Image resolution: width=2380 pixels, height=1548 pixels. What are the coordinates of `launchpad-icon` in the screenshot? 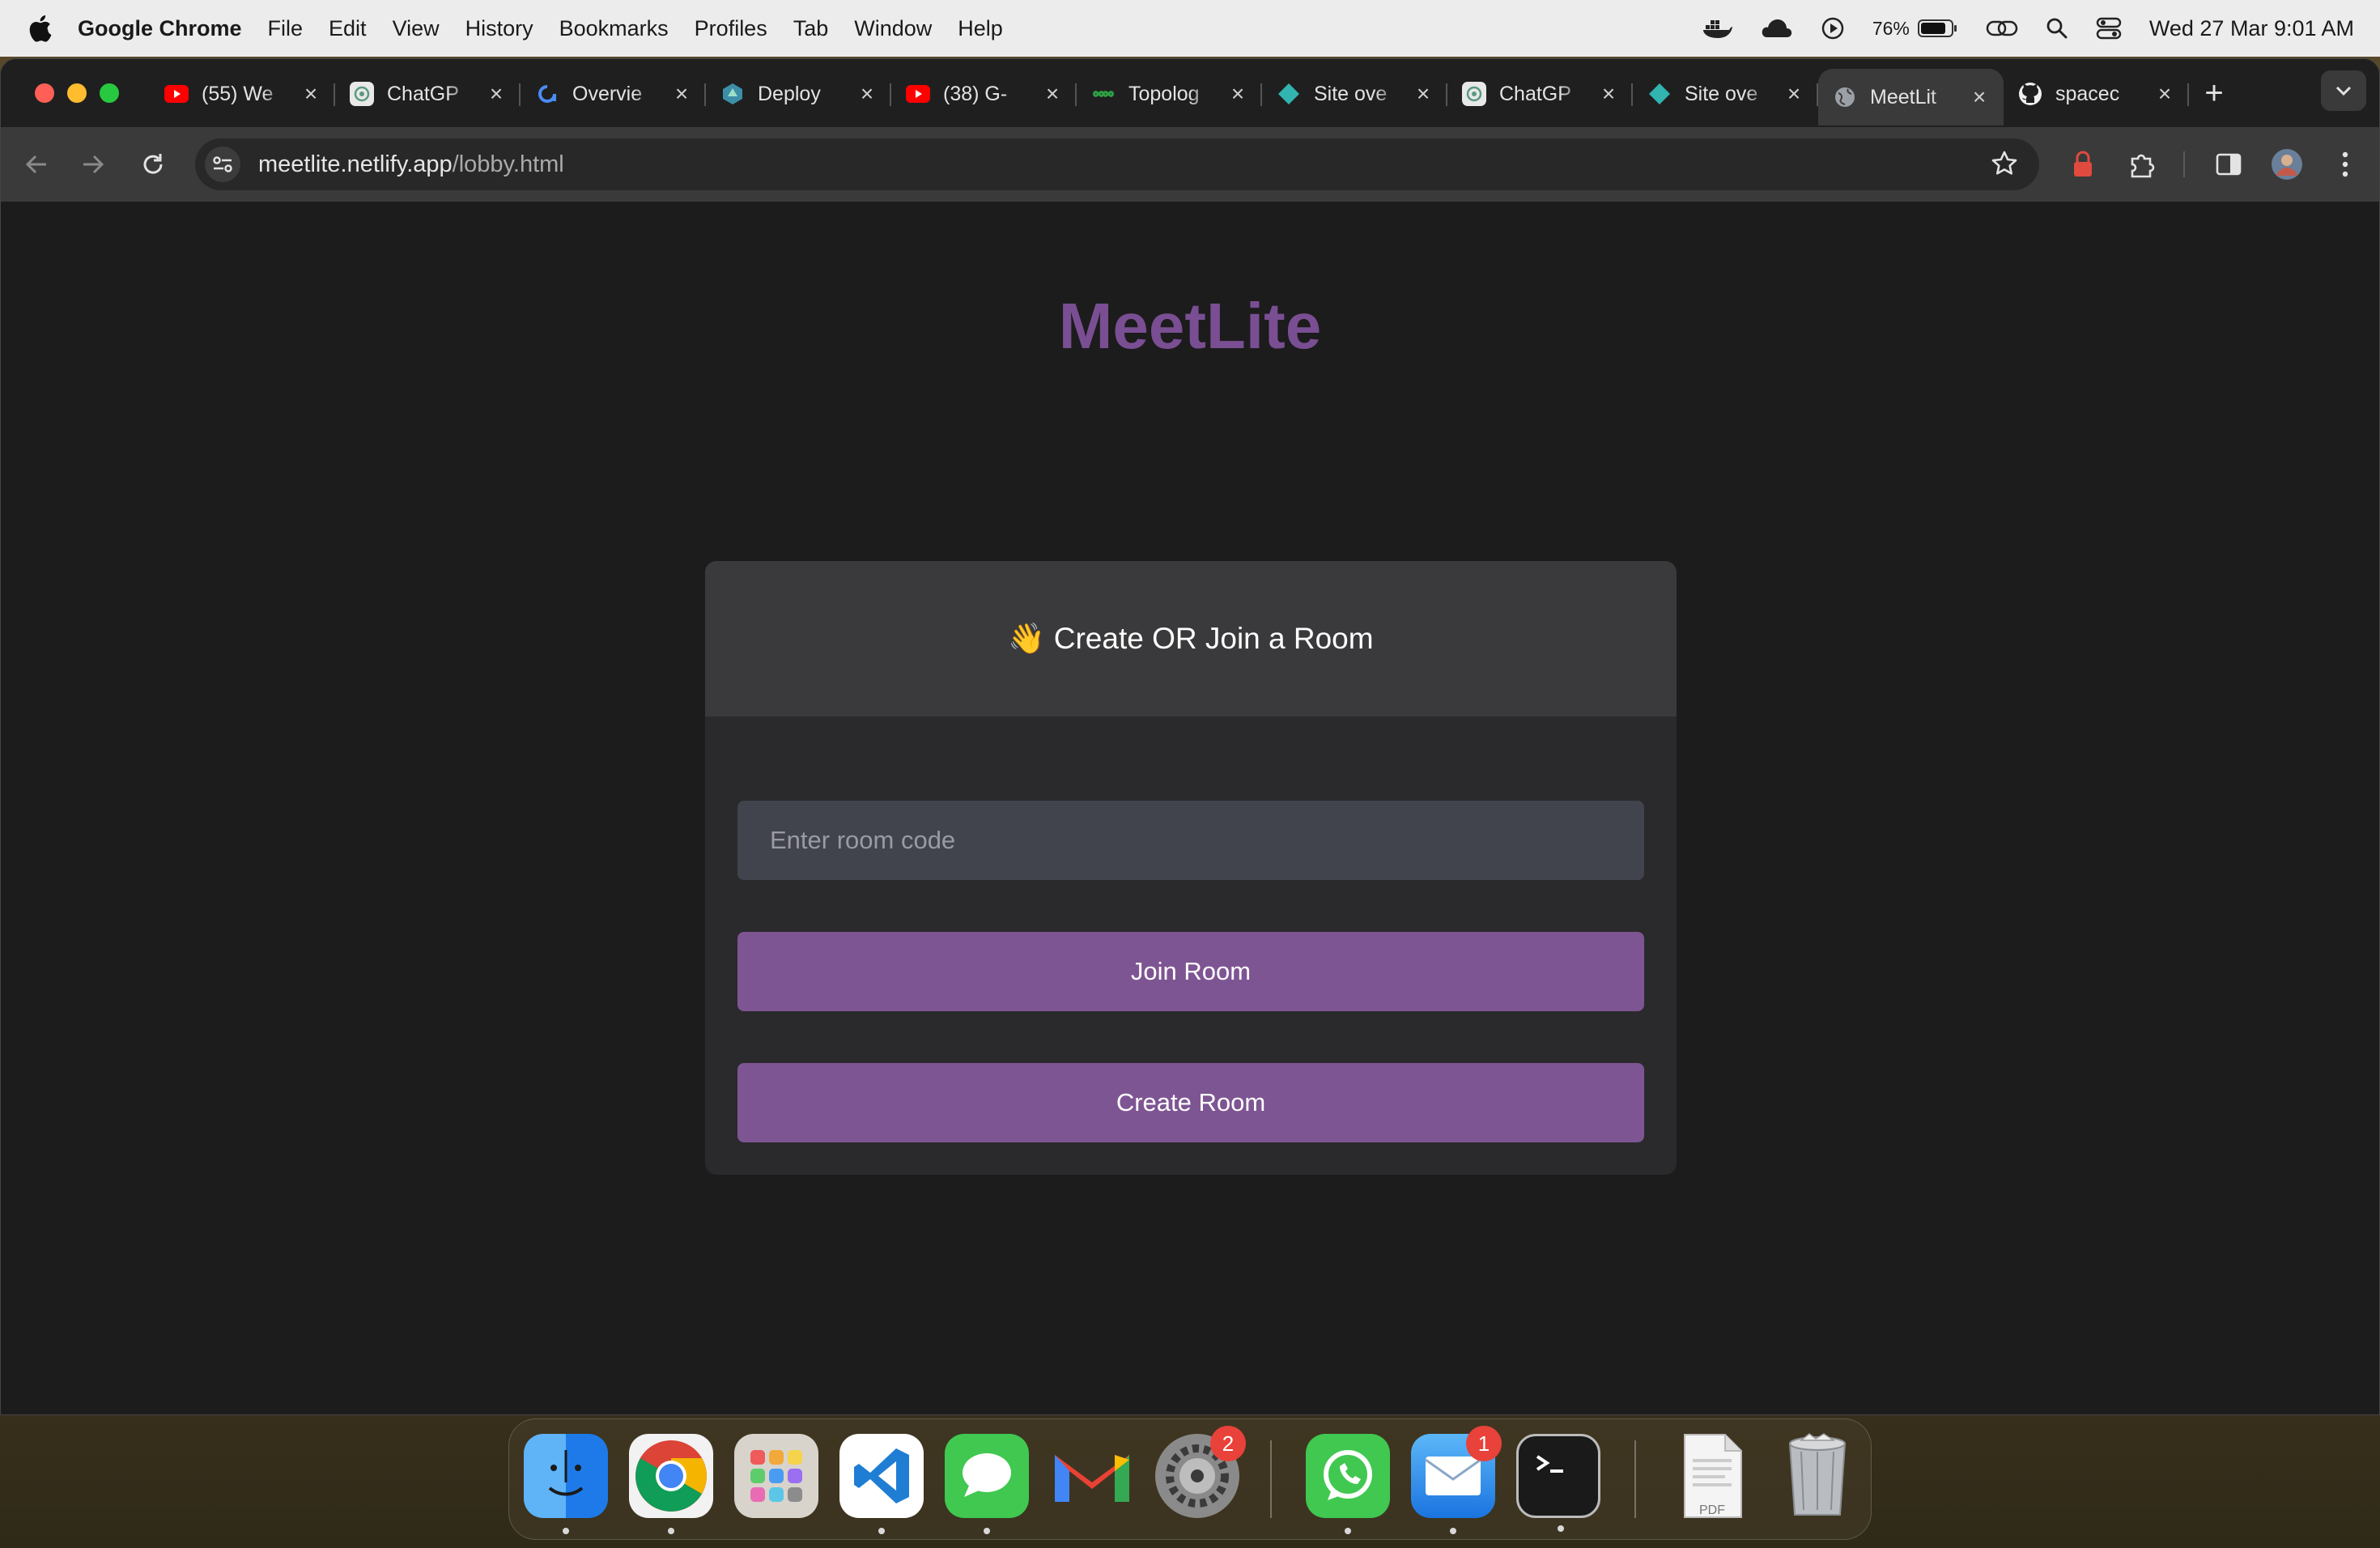 It's located at (776, 1476).